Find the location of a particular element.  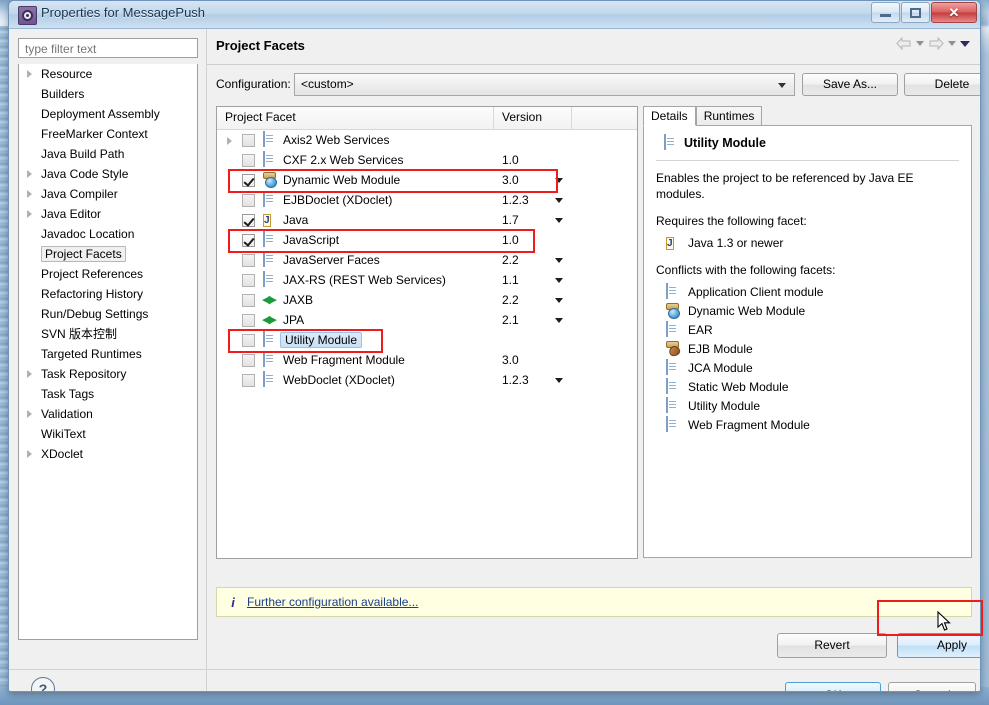

sidebar-item-project-facets: Project Facets is located at coordinates (108, 254).